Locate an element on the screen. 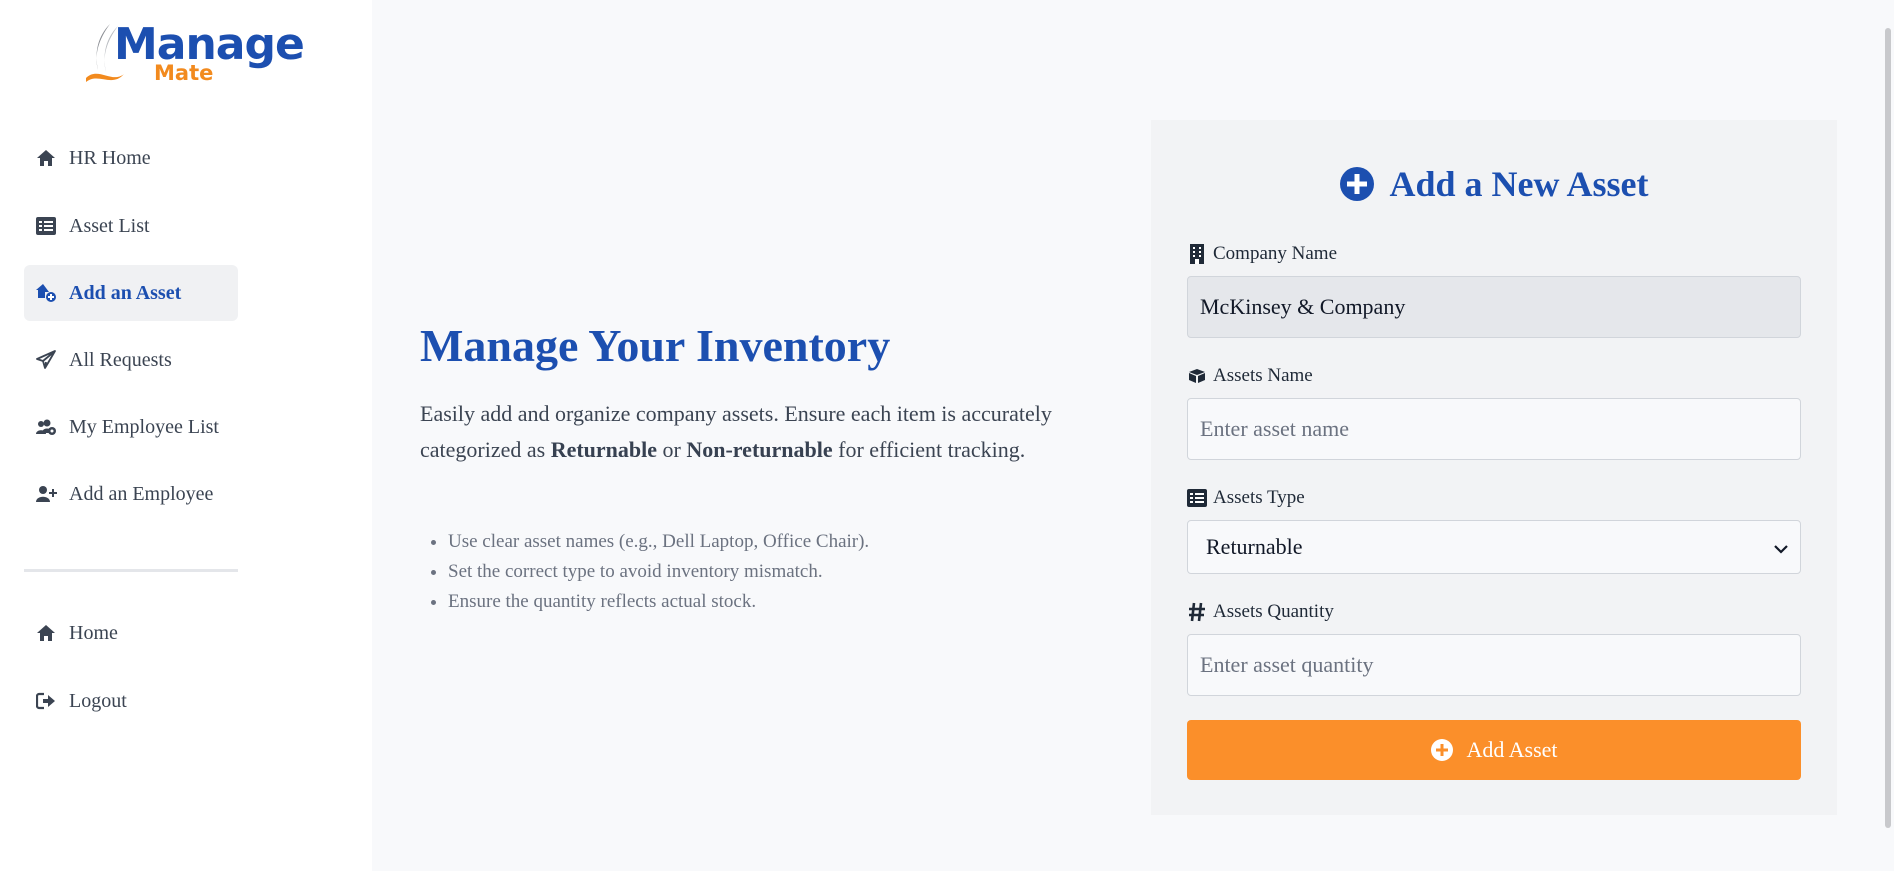 The image size is (1894, 871). sidebar-divider is located at coordinates (131, 570).